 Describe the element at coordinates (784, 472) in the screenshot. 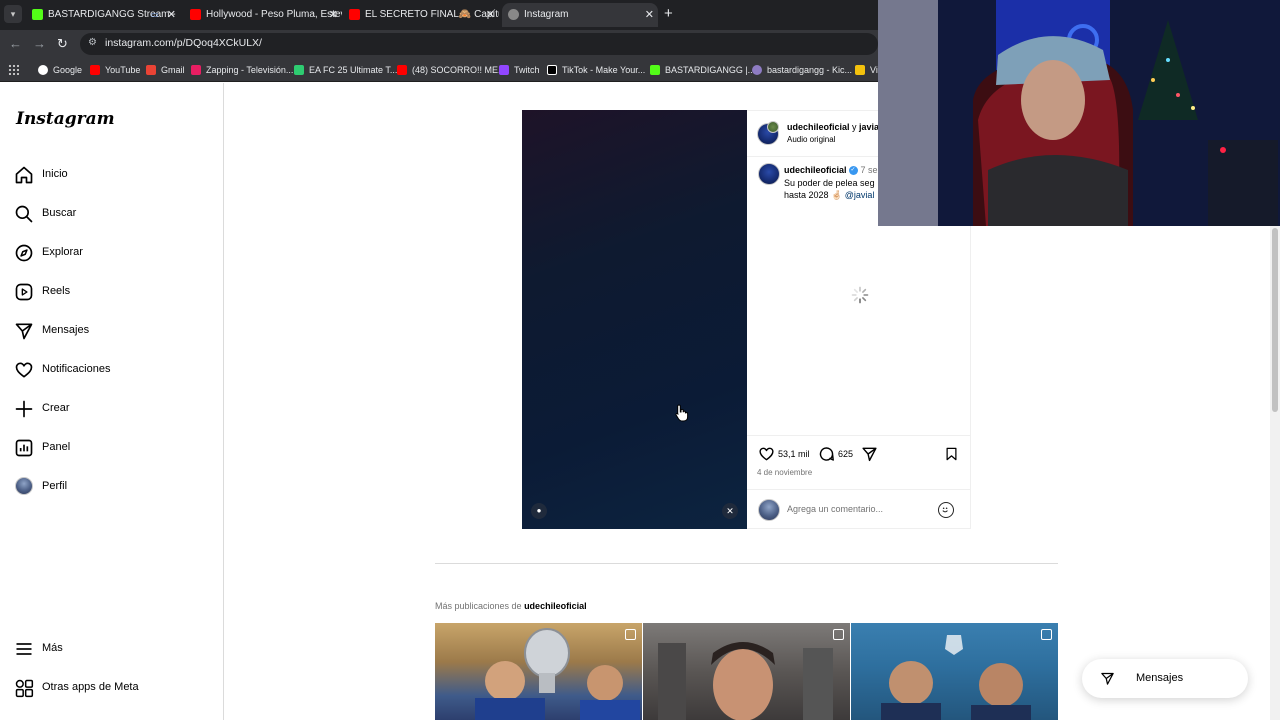

I see `post-date: 4 de noviembre` at that location.